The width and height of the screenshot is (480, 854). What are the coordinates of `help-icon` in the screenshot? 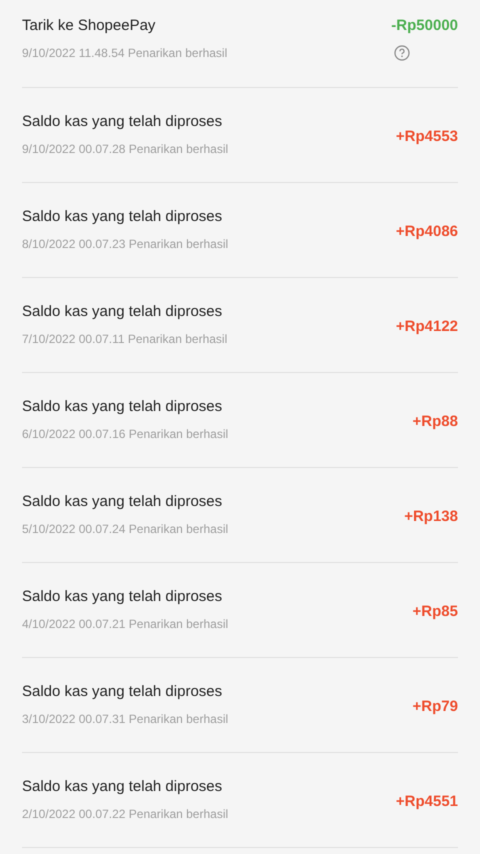 It's located at (402, 53).